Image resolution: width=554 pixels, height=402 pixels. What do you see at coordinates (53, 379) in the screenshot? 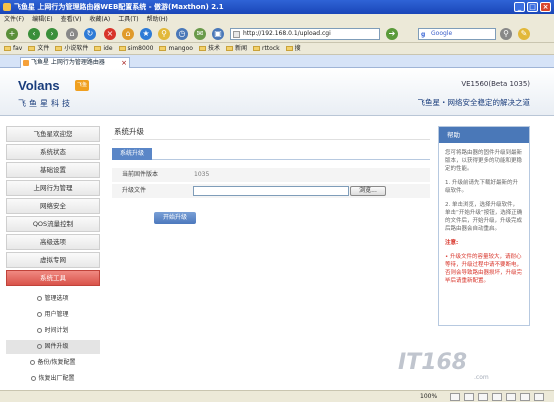
I see `subnav-item-factory-reset: 恢复出厂配置` at bounding box center [53, 379].